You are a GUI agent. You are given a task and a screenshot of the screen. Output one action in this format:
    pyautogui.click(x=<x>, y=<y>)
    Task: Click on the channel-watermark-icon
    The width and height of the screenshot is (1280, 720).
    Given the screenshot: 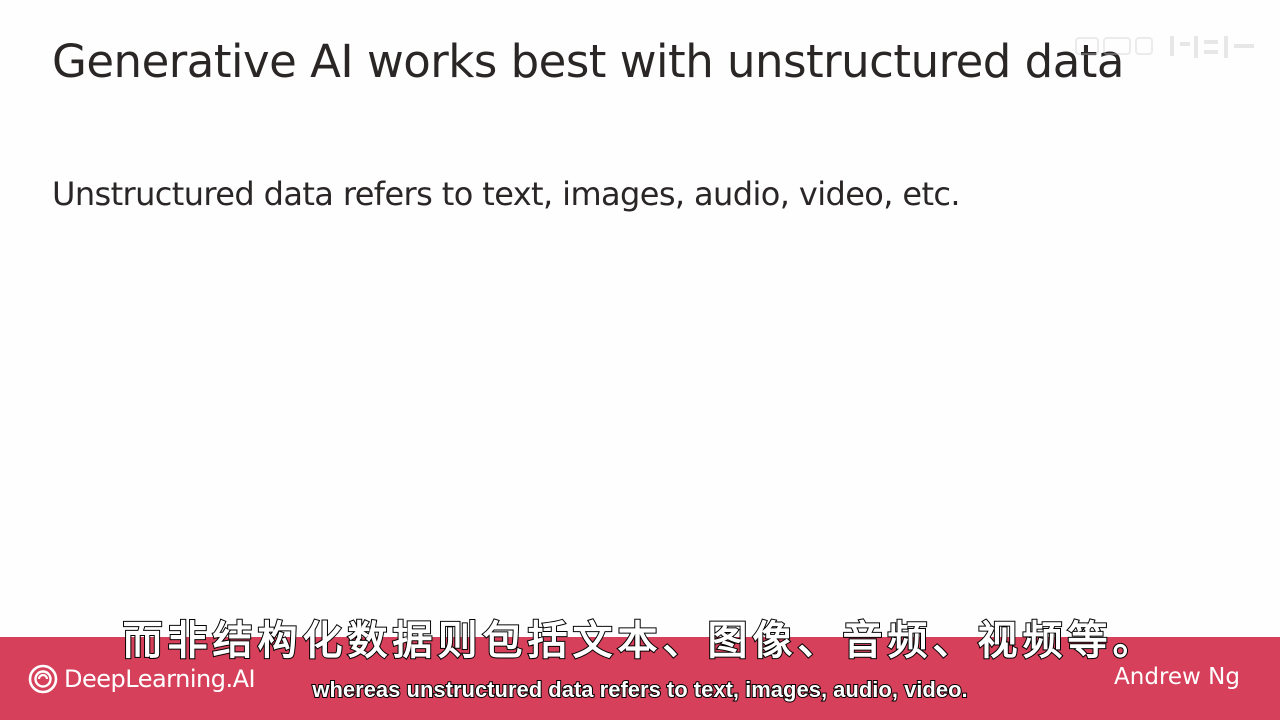 What is the action you would take?
    pyautogui.click(x=1164, y=47)
    